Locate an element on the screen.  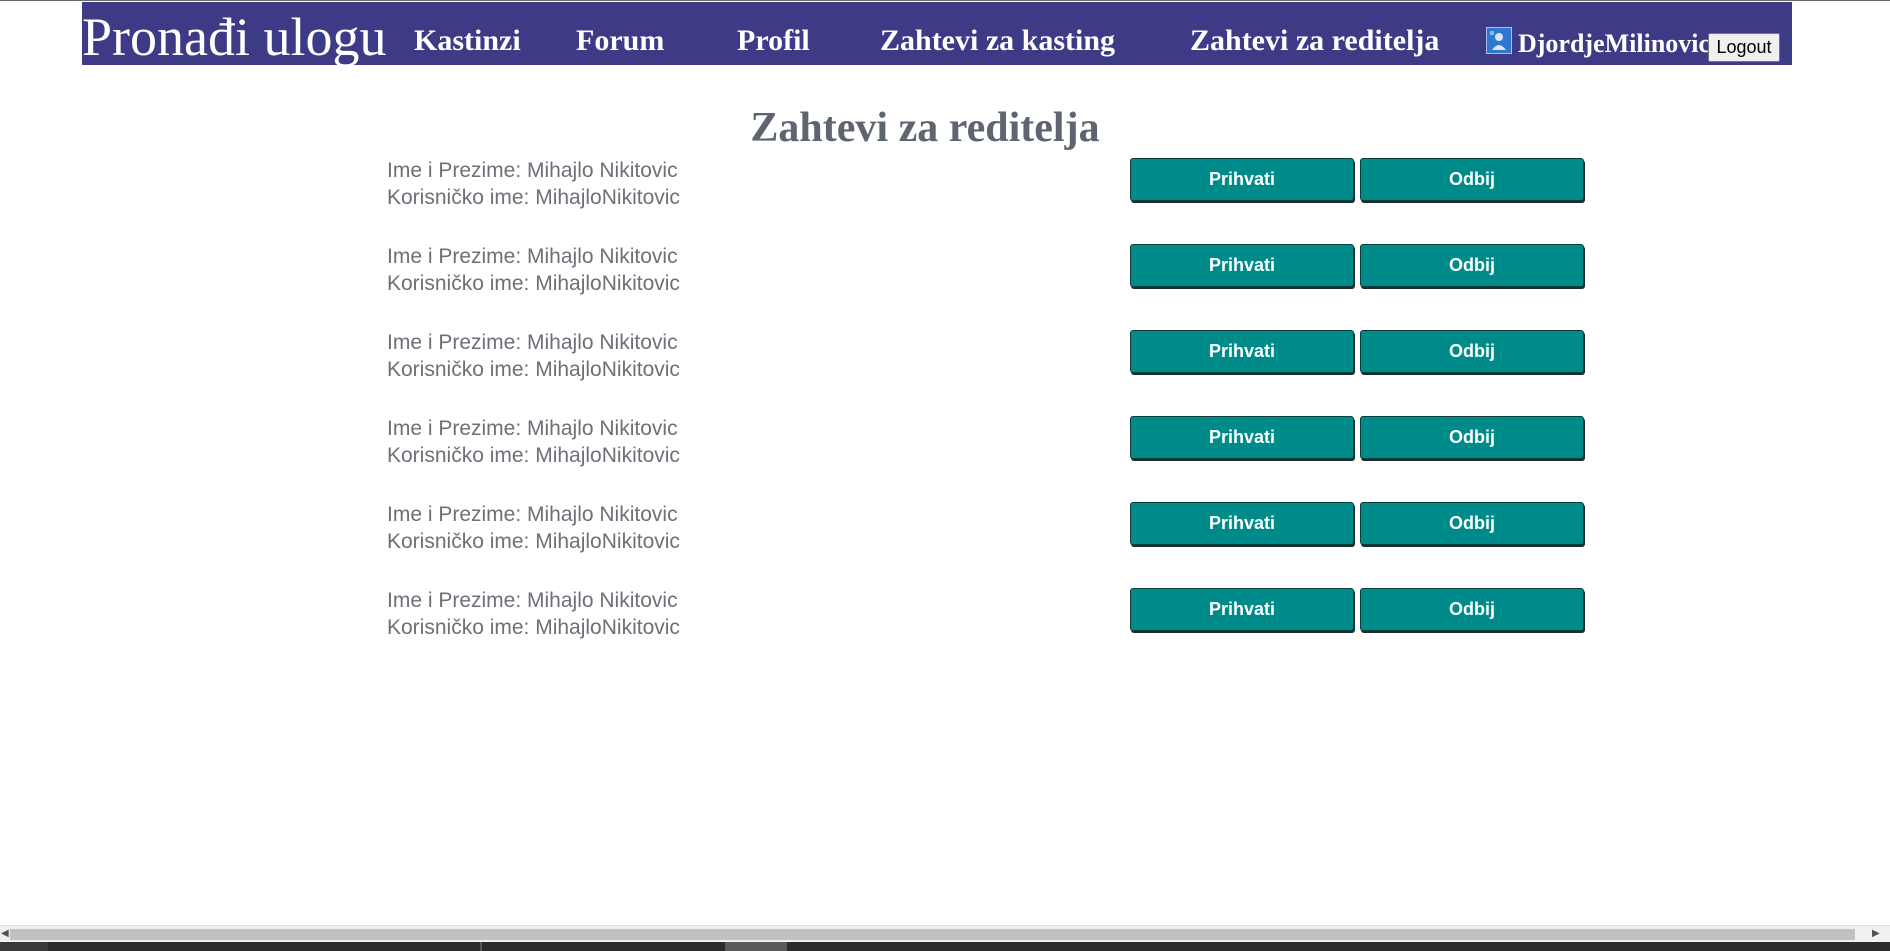
nav-link-zahtevi-za-reditelja: Zahtevi za reditelja is located at coordinates (1314, 41).